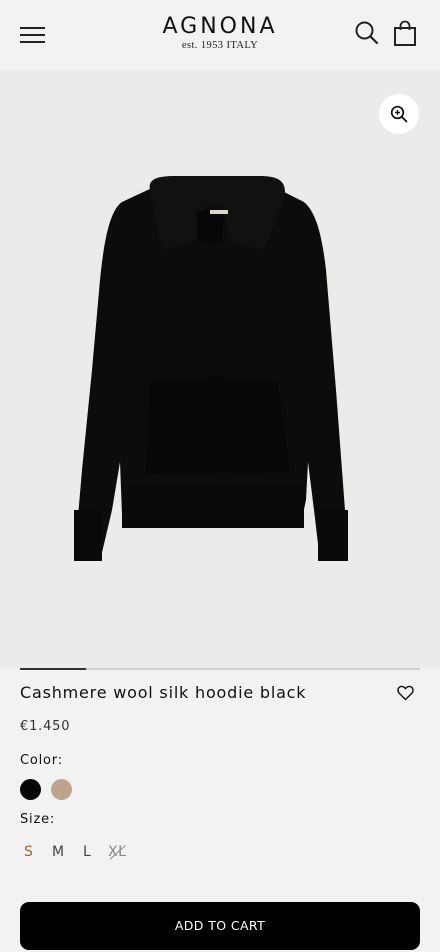 This screenshot has height=952, width=440. Describe the element at coordinates (220, 35) in the screenshot. I see `site-header: AGNONA est. 1953 ITALY` at that location.